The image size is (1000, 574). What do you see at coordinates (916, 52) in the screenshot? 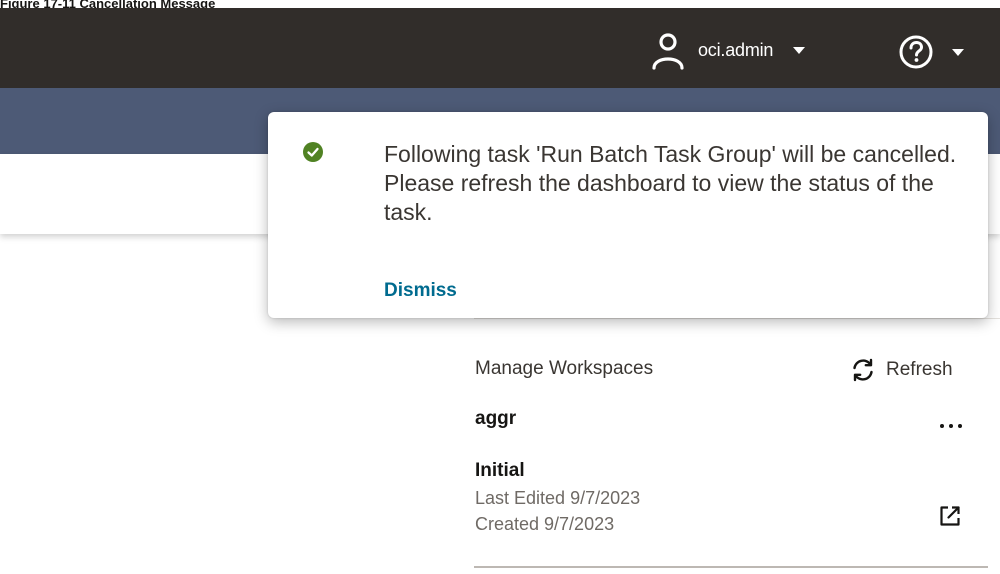
I see `help-icon` at bounding box center [916, 52].